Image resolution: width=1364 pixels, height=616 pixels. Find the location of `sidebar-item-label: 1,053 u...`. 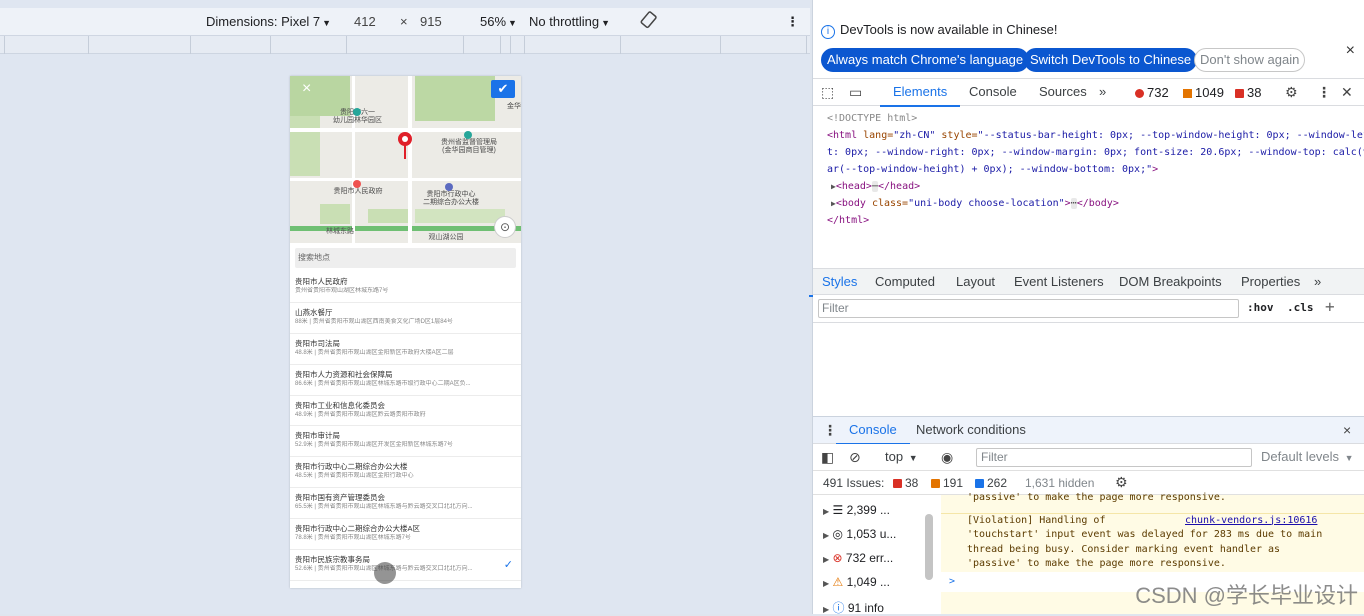

sidebar-item-label: 1,053 u... is located at coordinates (871, 534).